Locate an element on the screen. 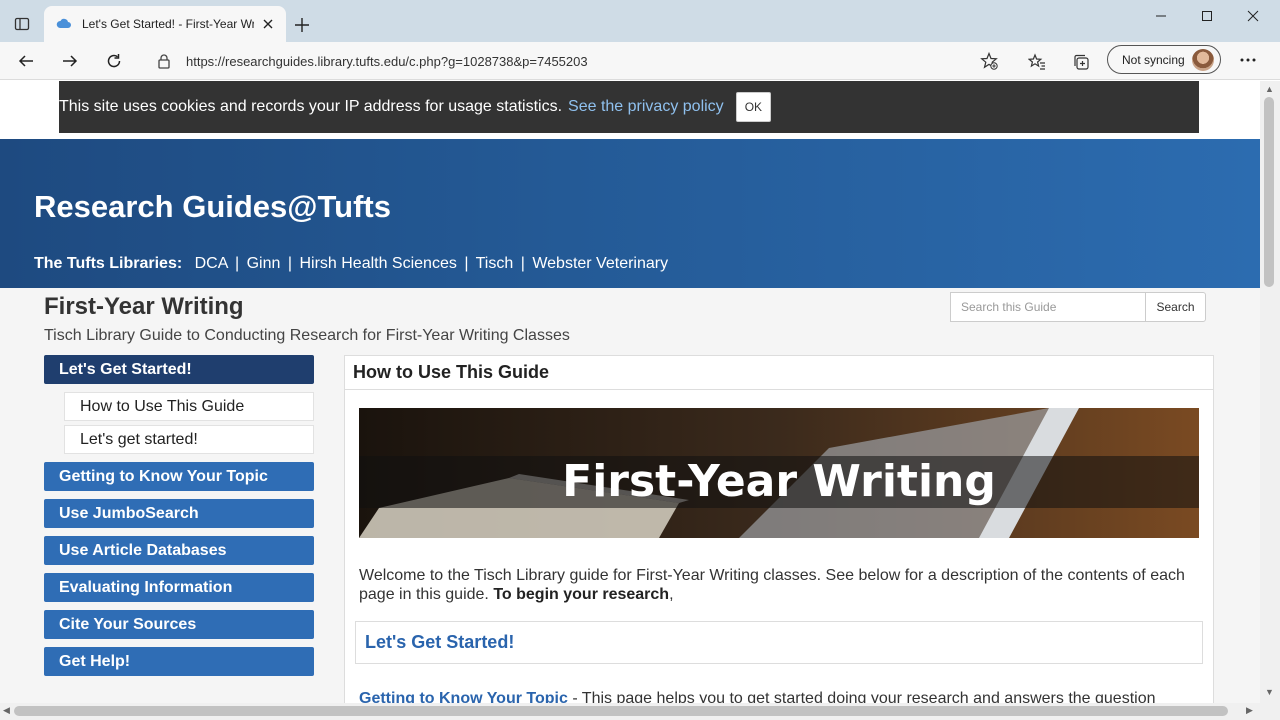 This screenshot has width=1280, height=720. scrollbar-corner is located at coordinates (1270, 711).